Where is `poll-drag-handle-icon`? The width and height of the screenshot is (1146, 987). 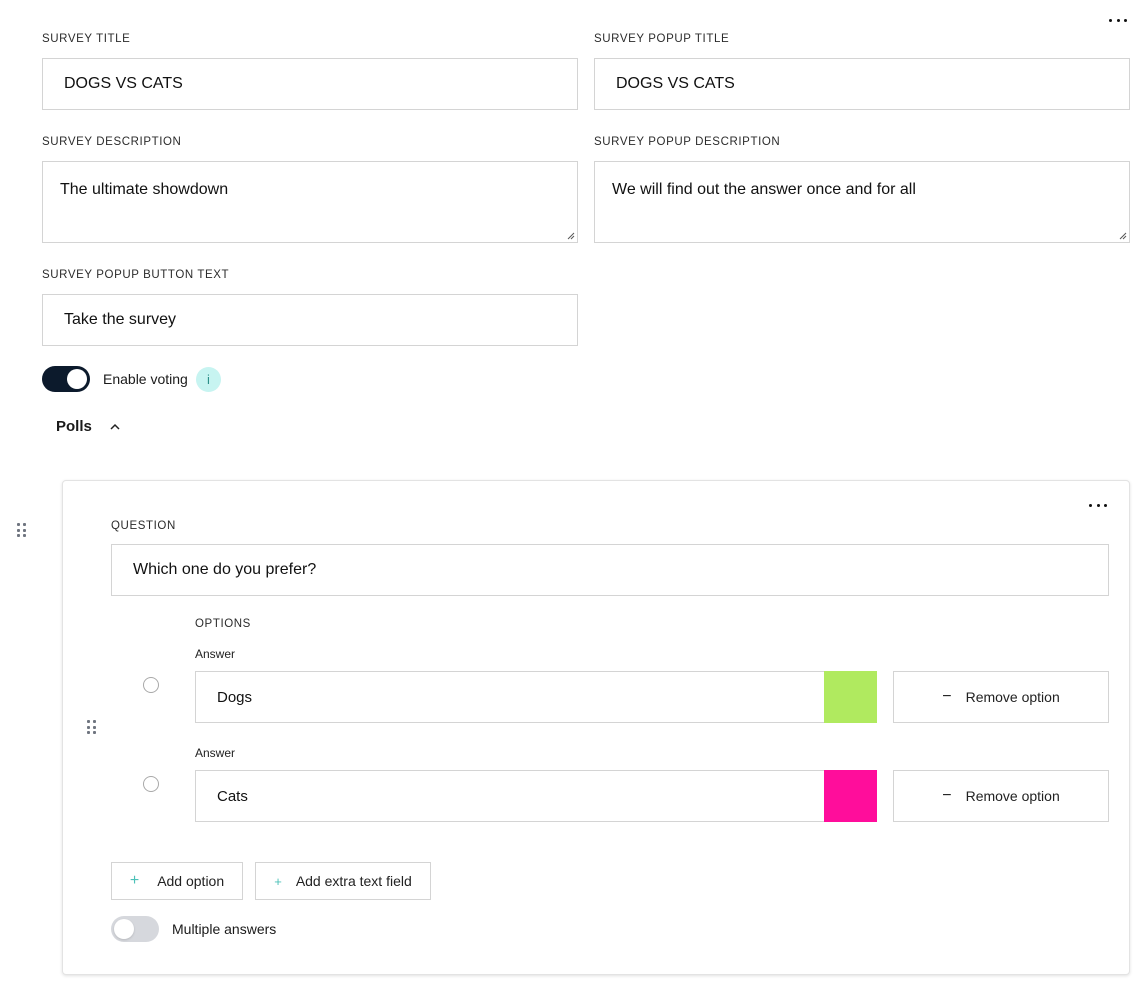 poll-drag-handle-icon is located at coordinates (21, 530).